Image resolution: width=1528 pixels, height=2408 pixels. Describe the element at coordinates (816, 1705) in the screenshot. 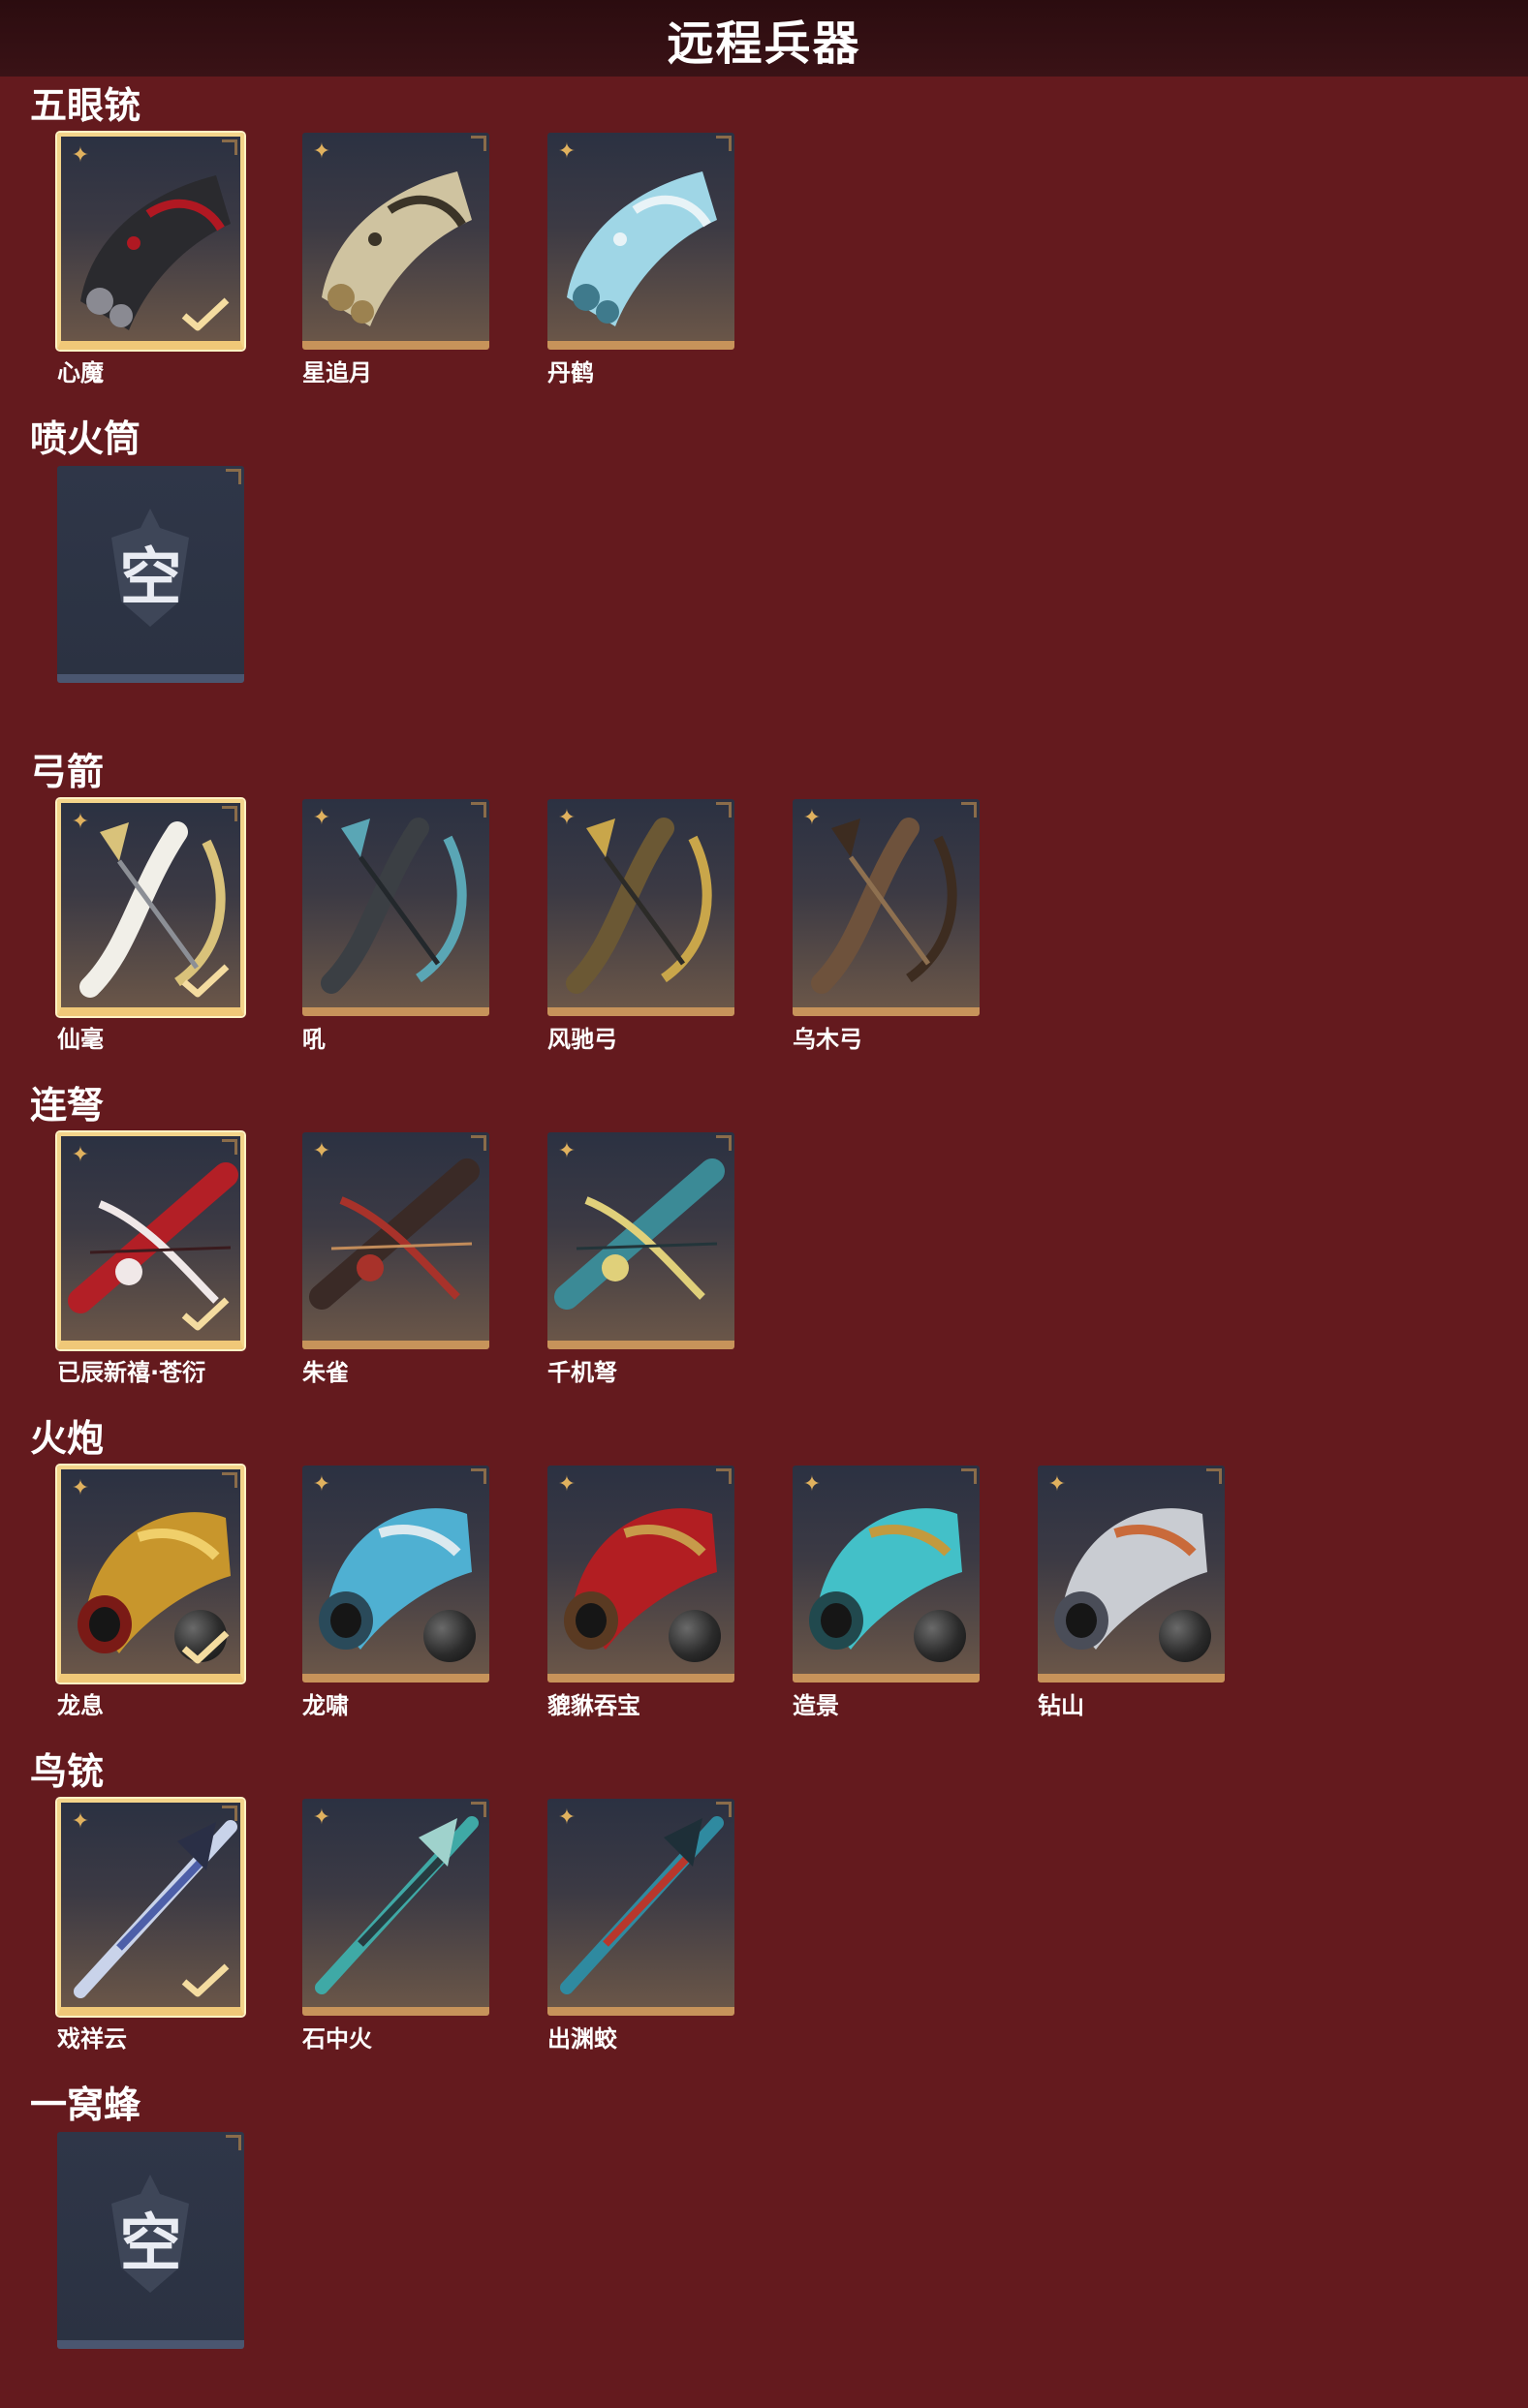

I see `weapon-name: 造景` at that location.